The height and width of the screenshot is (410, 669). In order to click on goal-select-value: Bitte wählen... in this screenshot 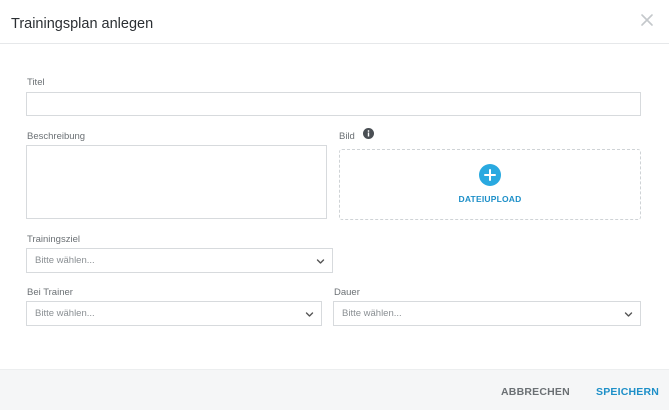, I will do `click(65, 260)`.